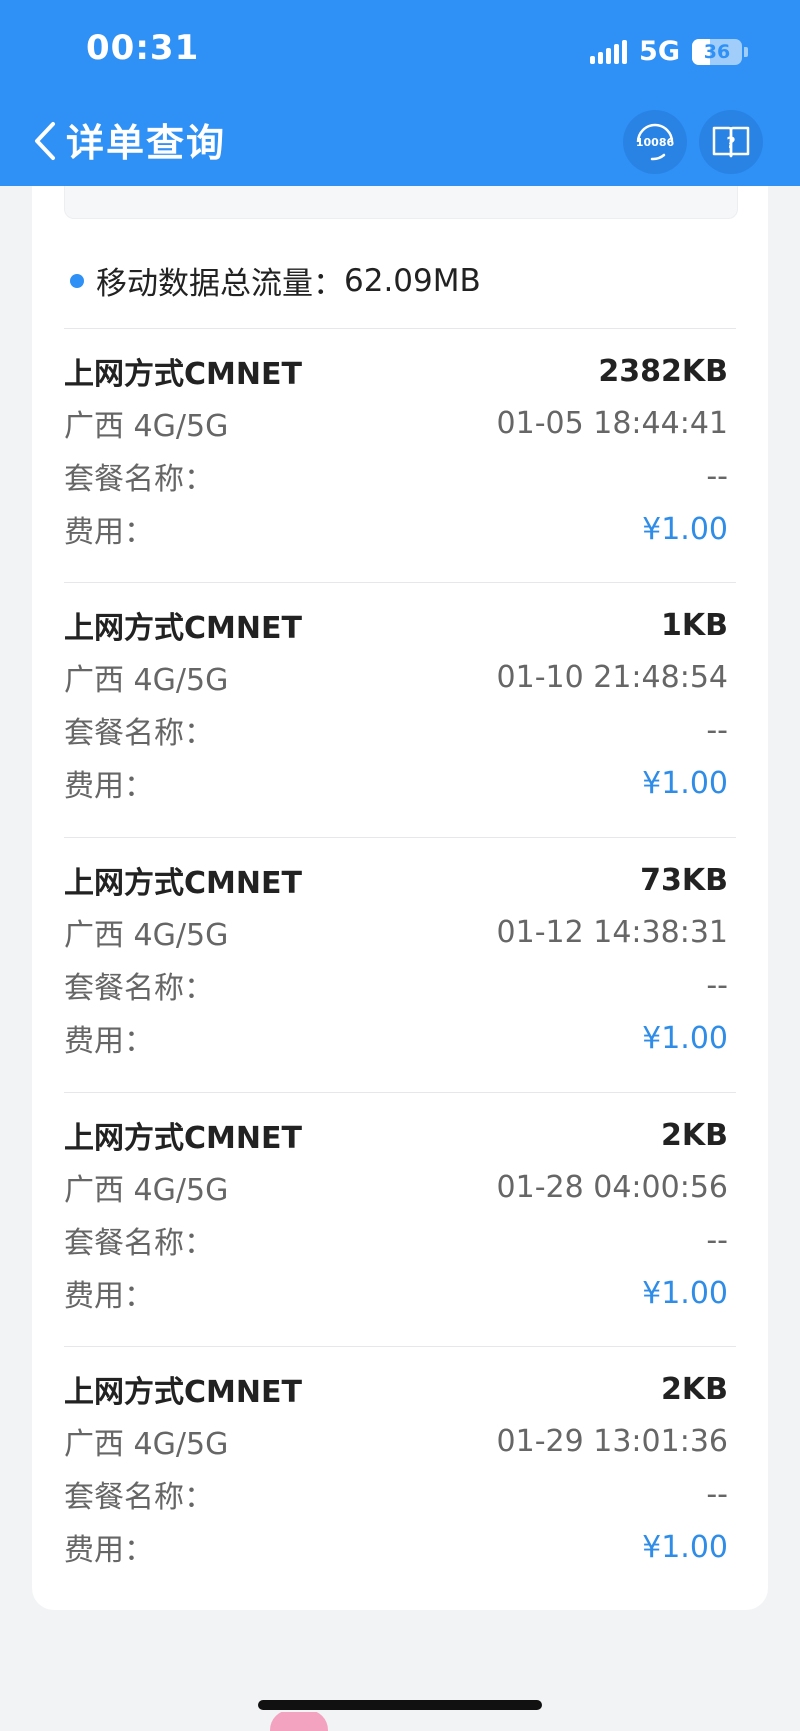  I want to click on record-time: 01-10 21:48:54, so click(612, 677).